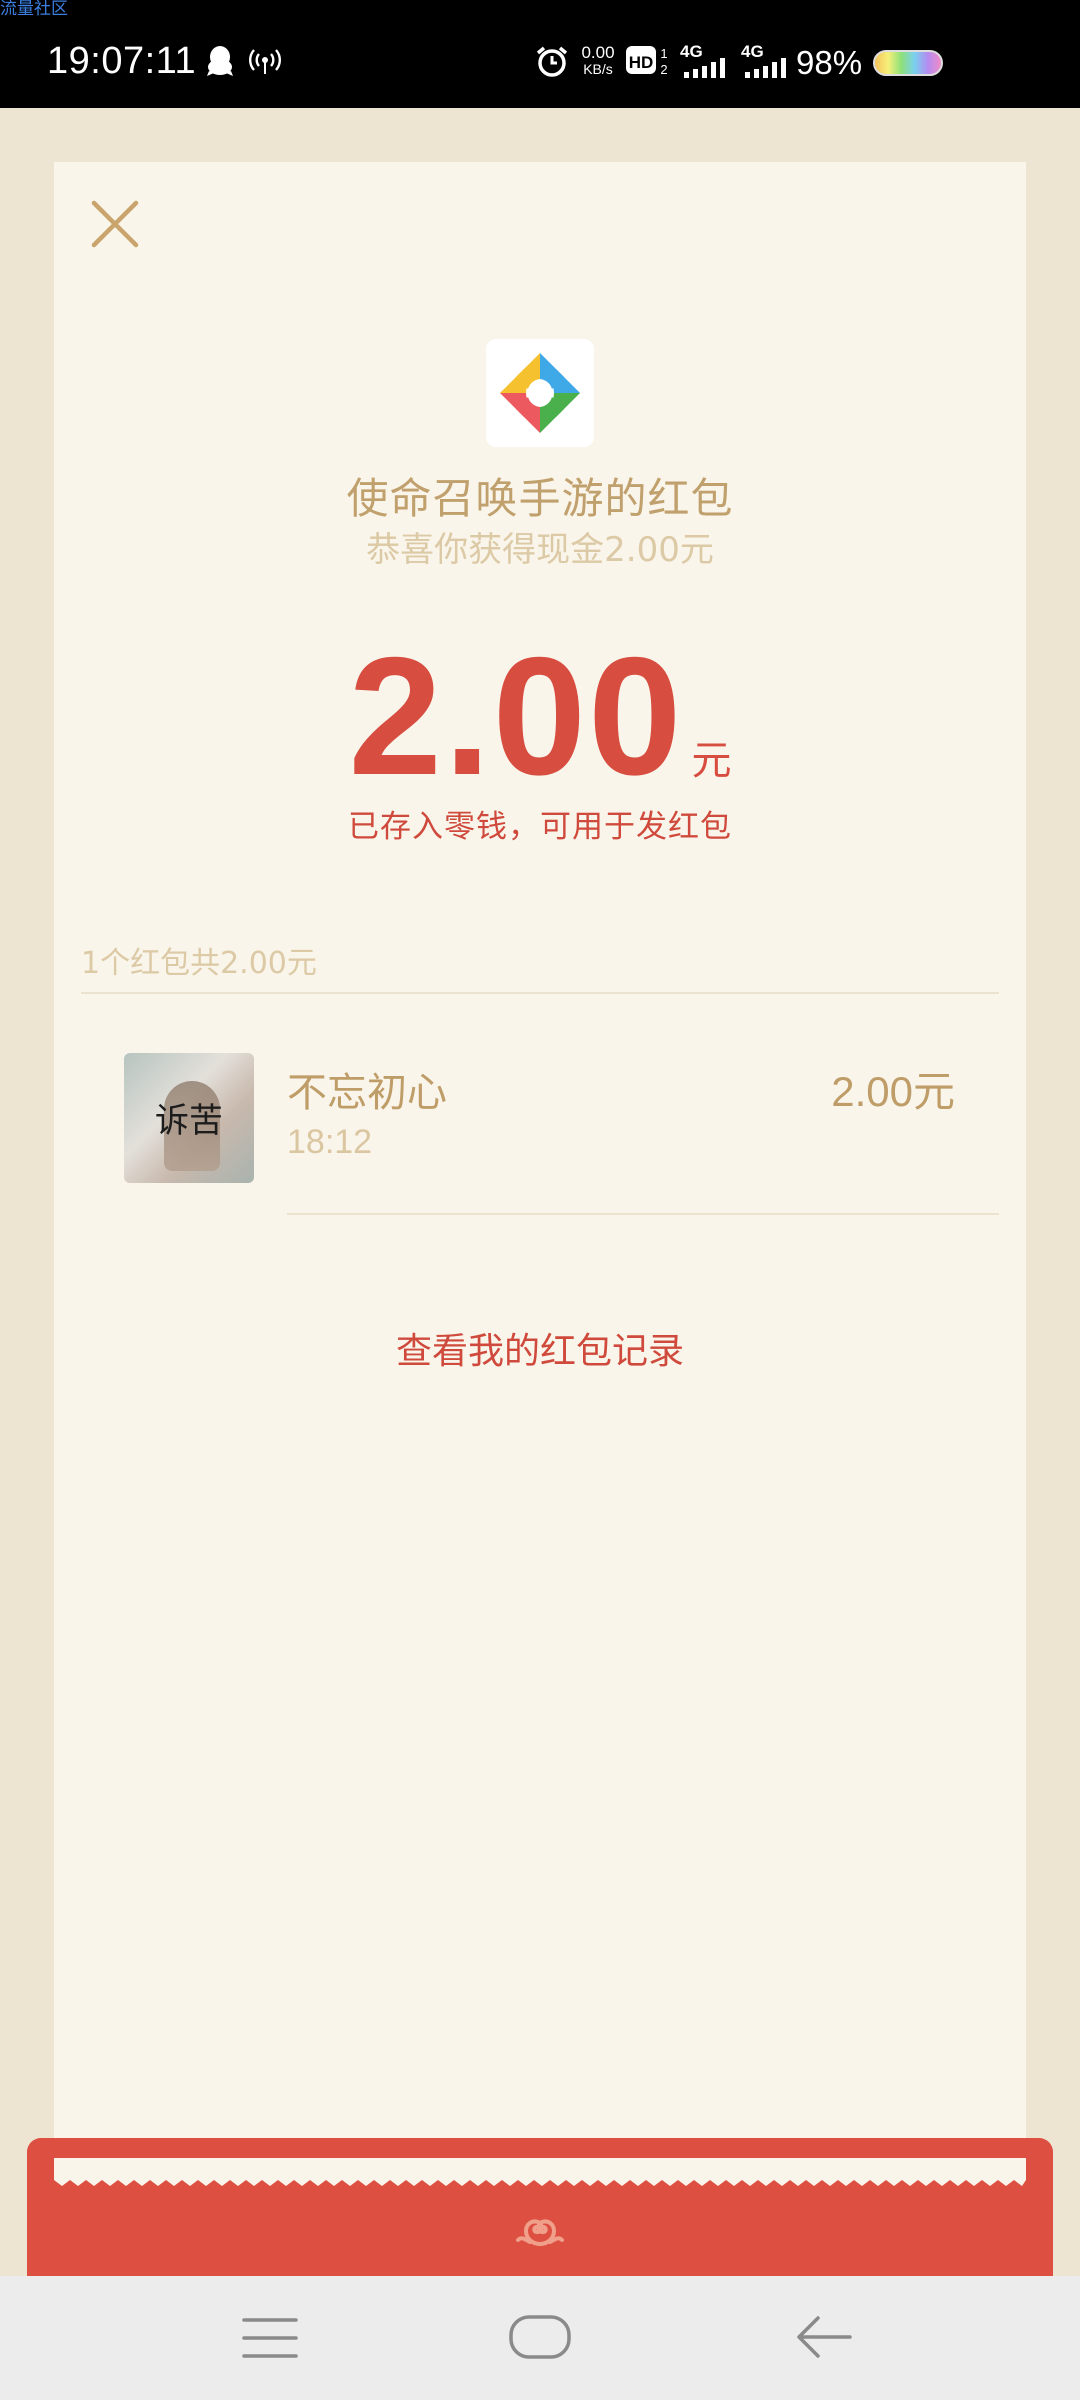  I want to click on signal-icon, so click(704, 68).